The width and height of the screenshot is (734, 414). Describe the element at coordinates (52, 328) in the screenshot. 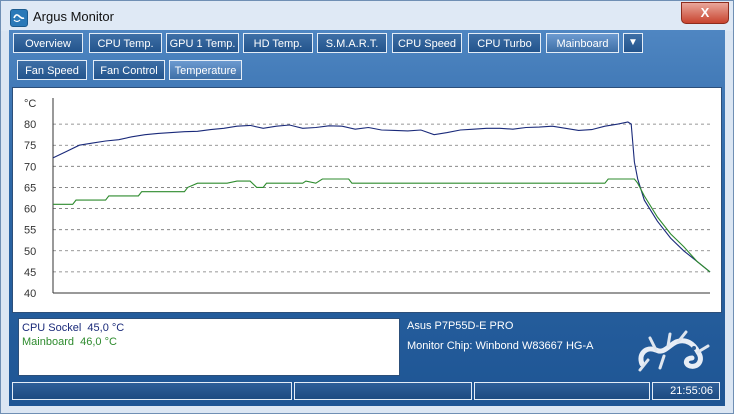

I see `cpu-readout-label: CPU Sockel` at that location.